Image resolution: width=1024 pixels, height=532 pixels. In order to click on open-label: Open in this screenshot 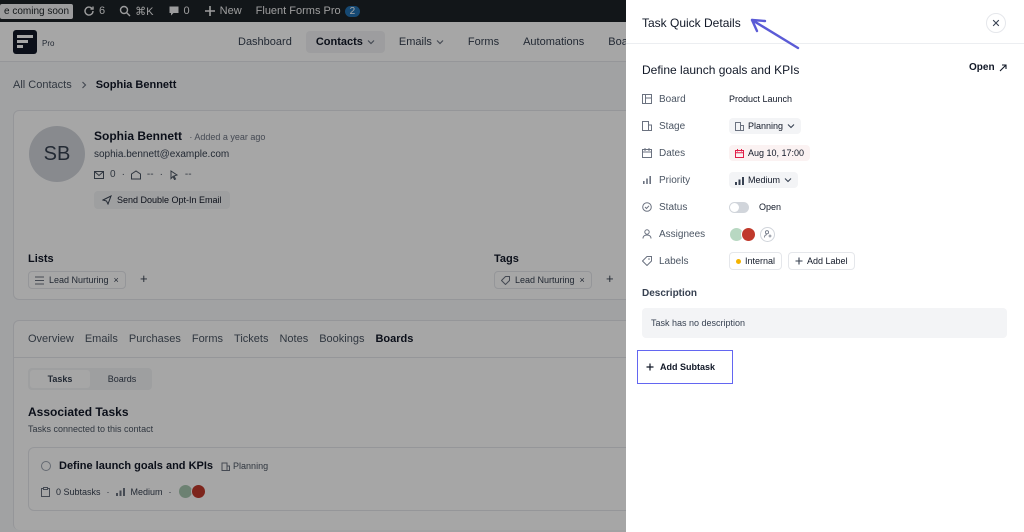, I will do `click(982, 67)`.